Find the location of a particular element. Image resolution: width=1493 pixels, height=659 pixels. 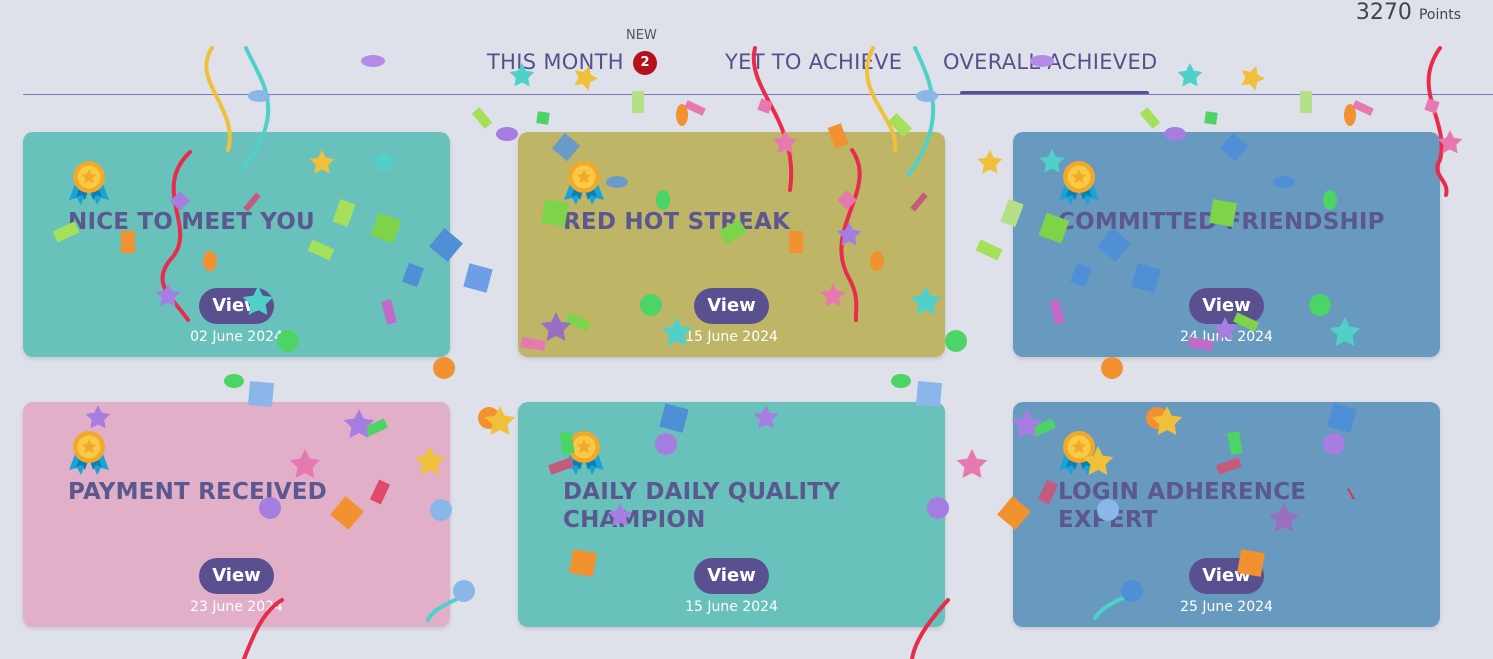

achievement-title: LOGIN ADHERENCE EXPERT is located at coordinates (1182, 506).